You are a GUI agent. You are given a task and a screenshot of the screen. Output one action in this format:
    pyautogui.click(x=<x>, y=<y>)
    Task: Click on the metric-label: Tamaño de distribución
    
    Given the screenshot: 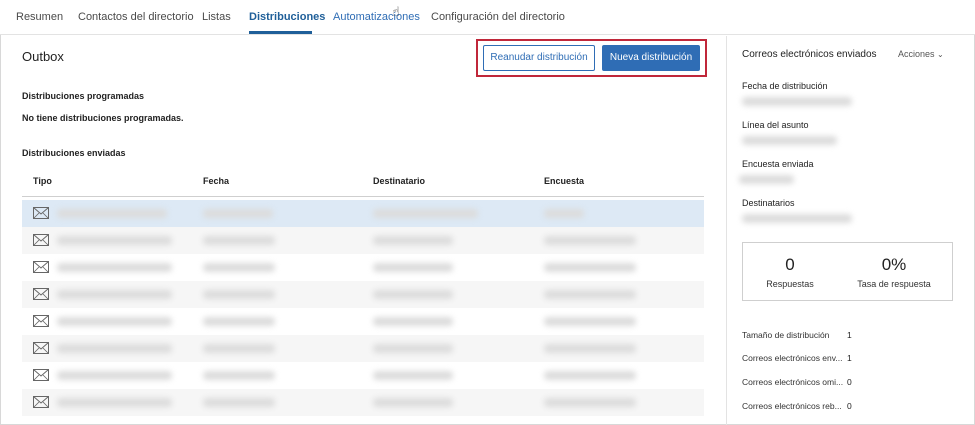 What is the action you would take?
    pyautogui.click(x=786, y=335)
    